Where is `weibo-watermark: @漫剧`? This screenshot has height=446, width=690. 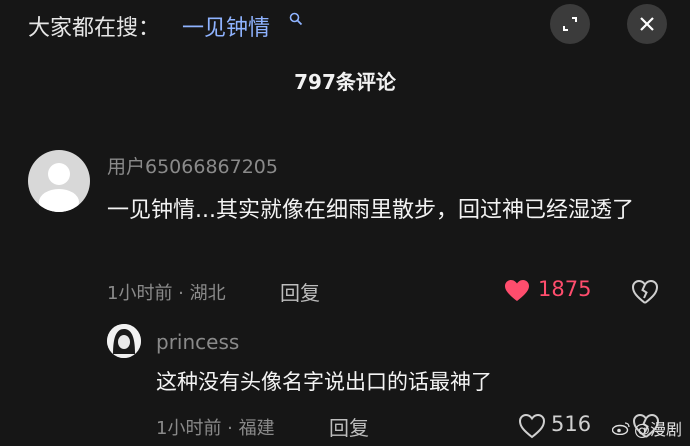 weibo-watermark: @漫剧 is located at coordinates (647, 428).